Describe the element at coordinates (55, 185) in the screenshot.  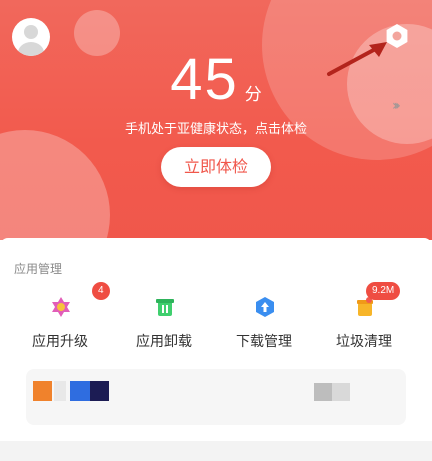
I see `decorative-bubble` at that location.